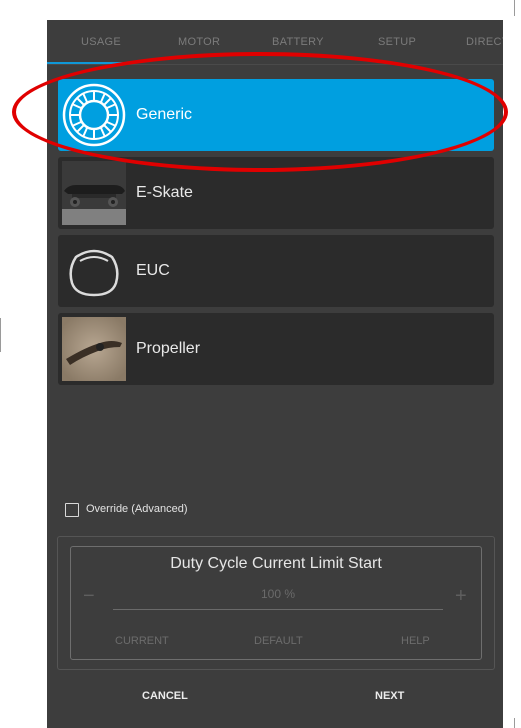 The height and width of the screenshot is (728, 521). What do you see at coordinates (514, 8) in the screenshot?
I see `frame-line-right-top` at bounding box center [514, 8].